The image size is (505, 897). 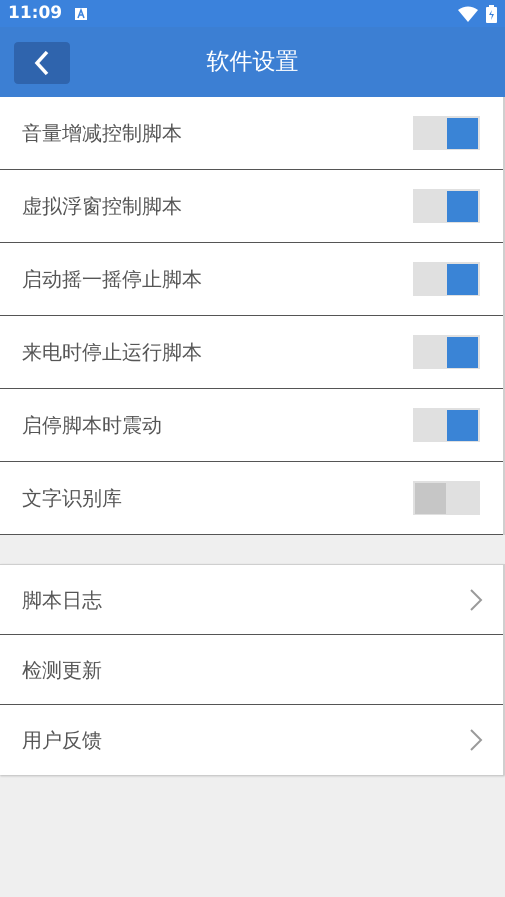 What do you see at coordinates (102, 133) in the screenshot?
I see `setting-label: 音量增减控制脚本` at bounding box center [102, 133].